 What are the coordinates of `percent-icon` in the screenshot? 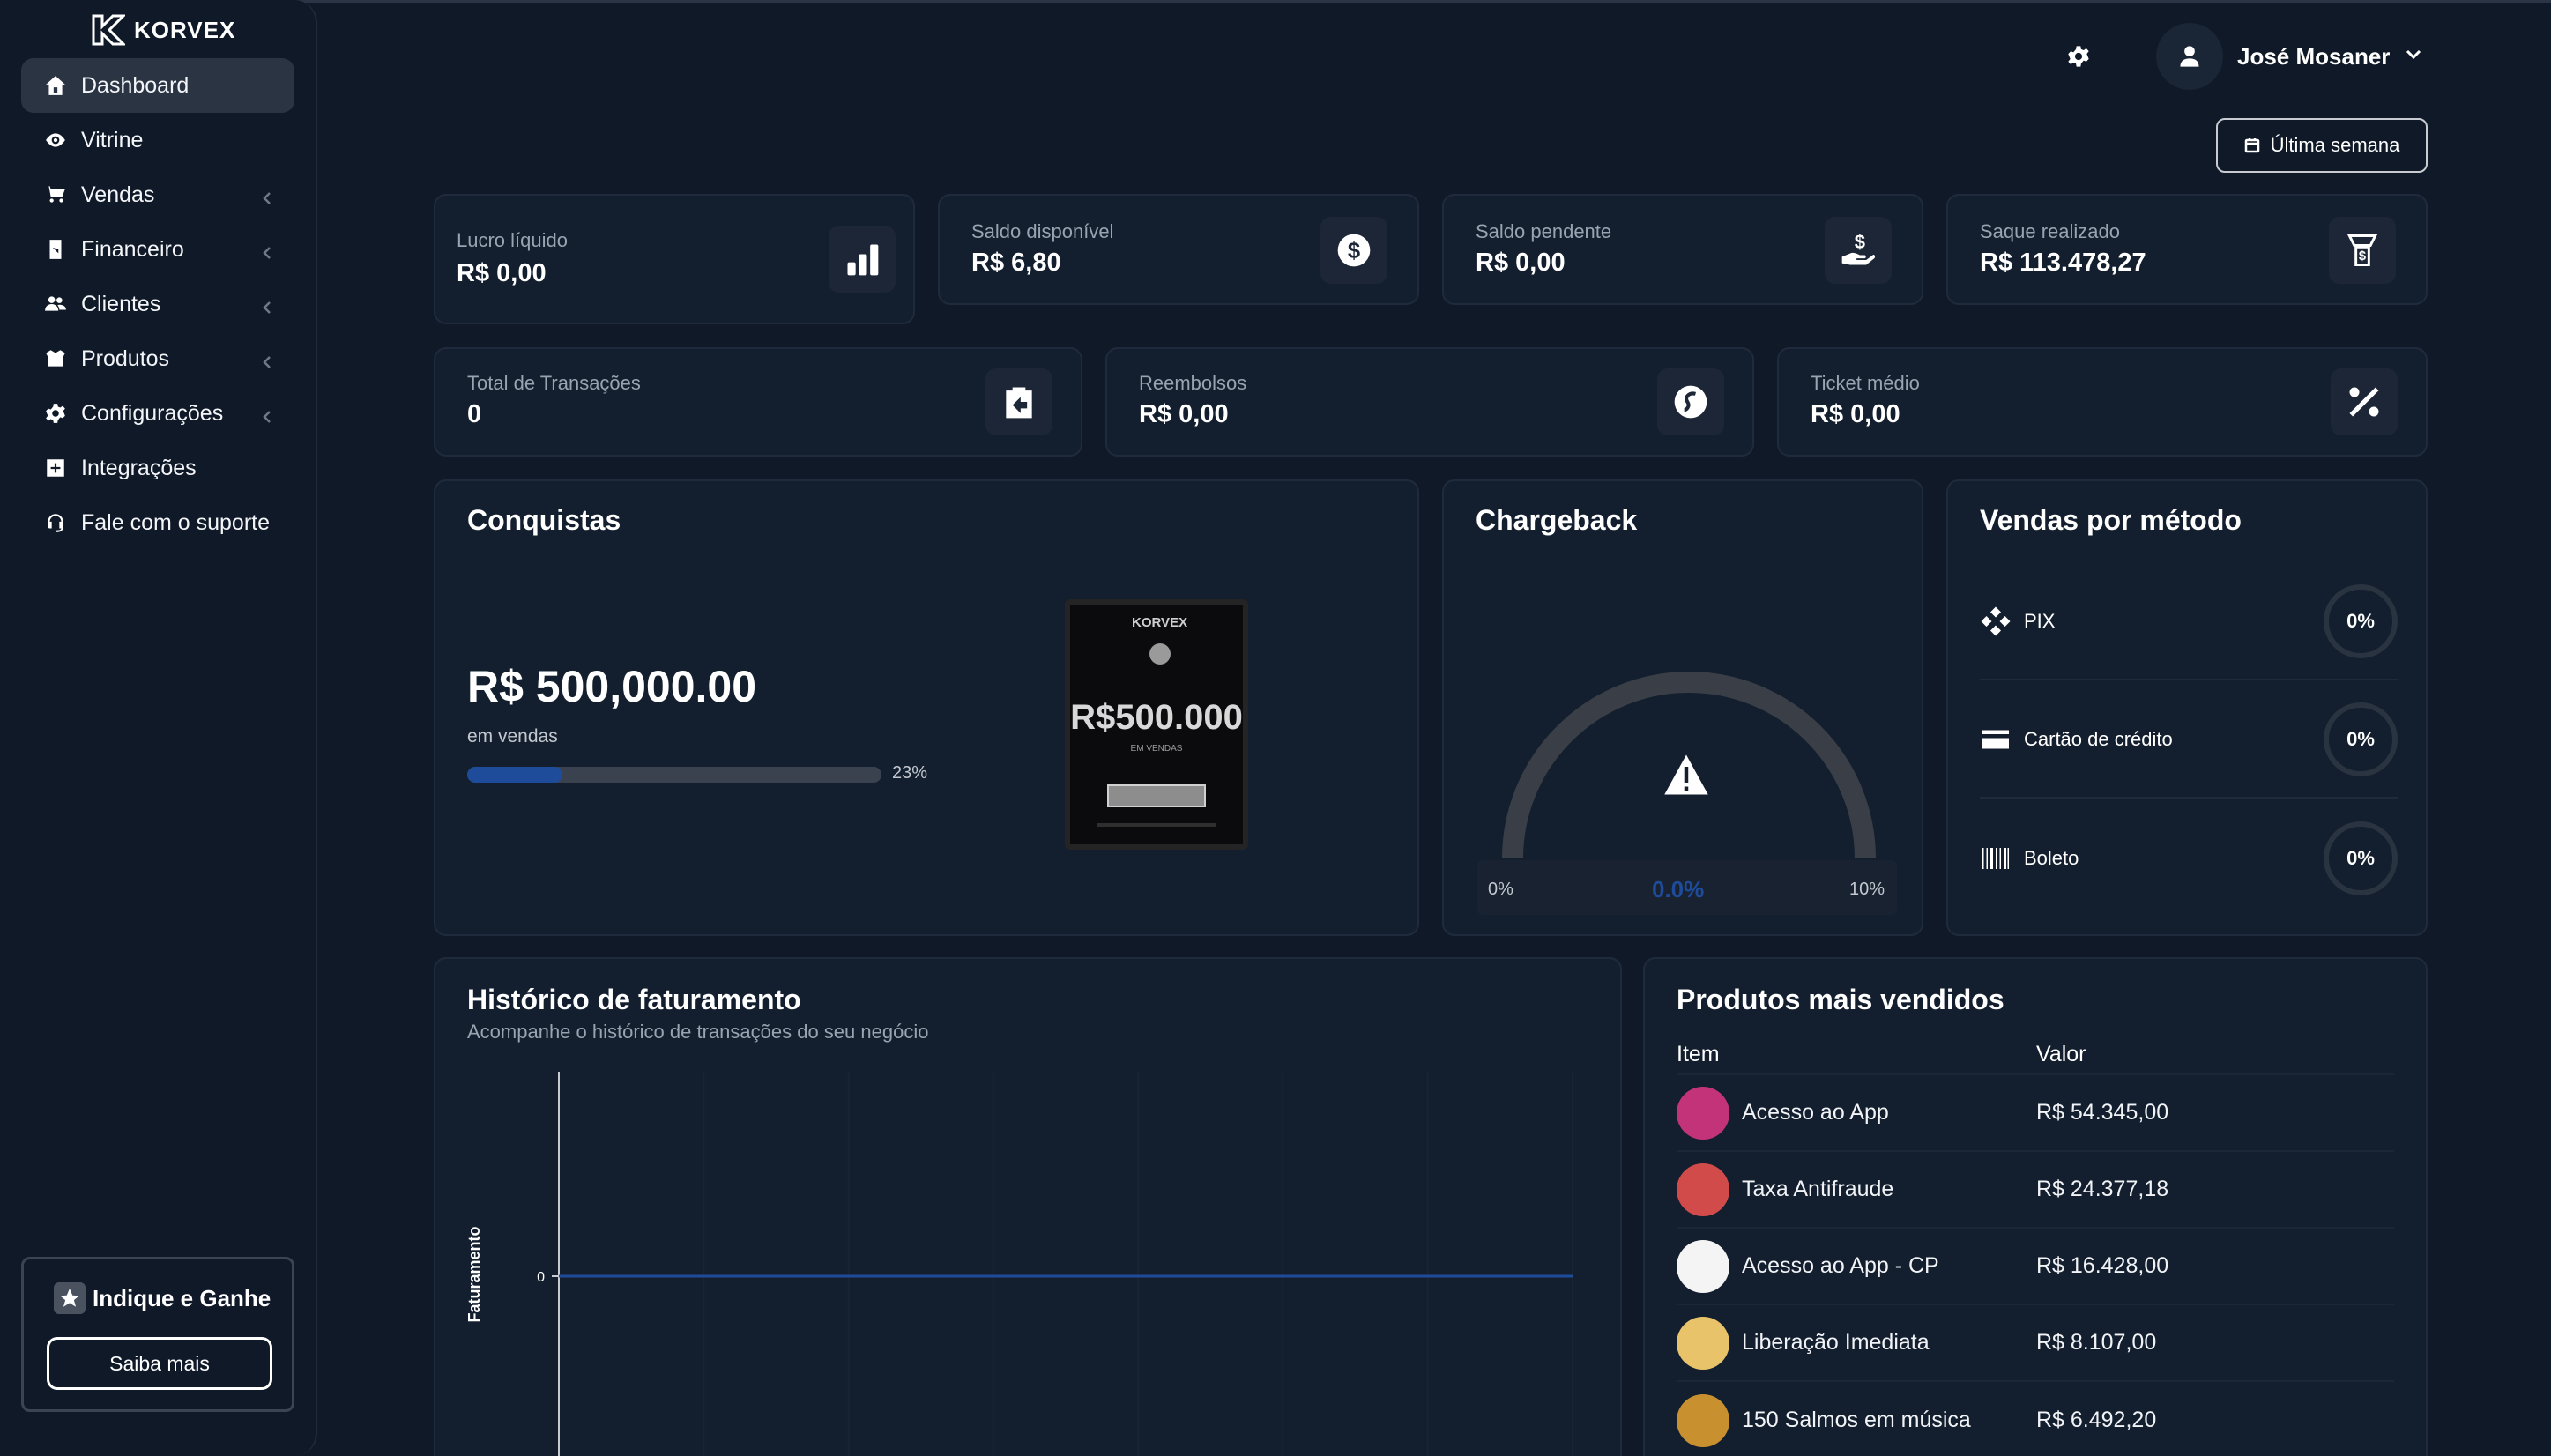 It's located at (2364, 401).